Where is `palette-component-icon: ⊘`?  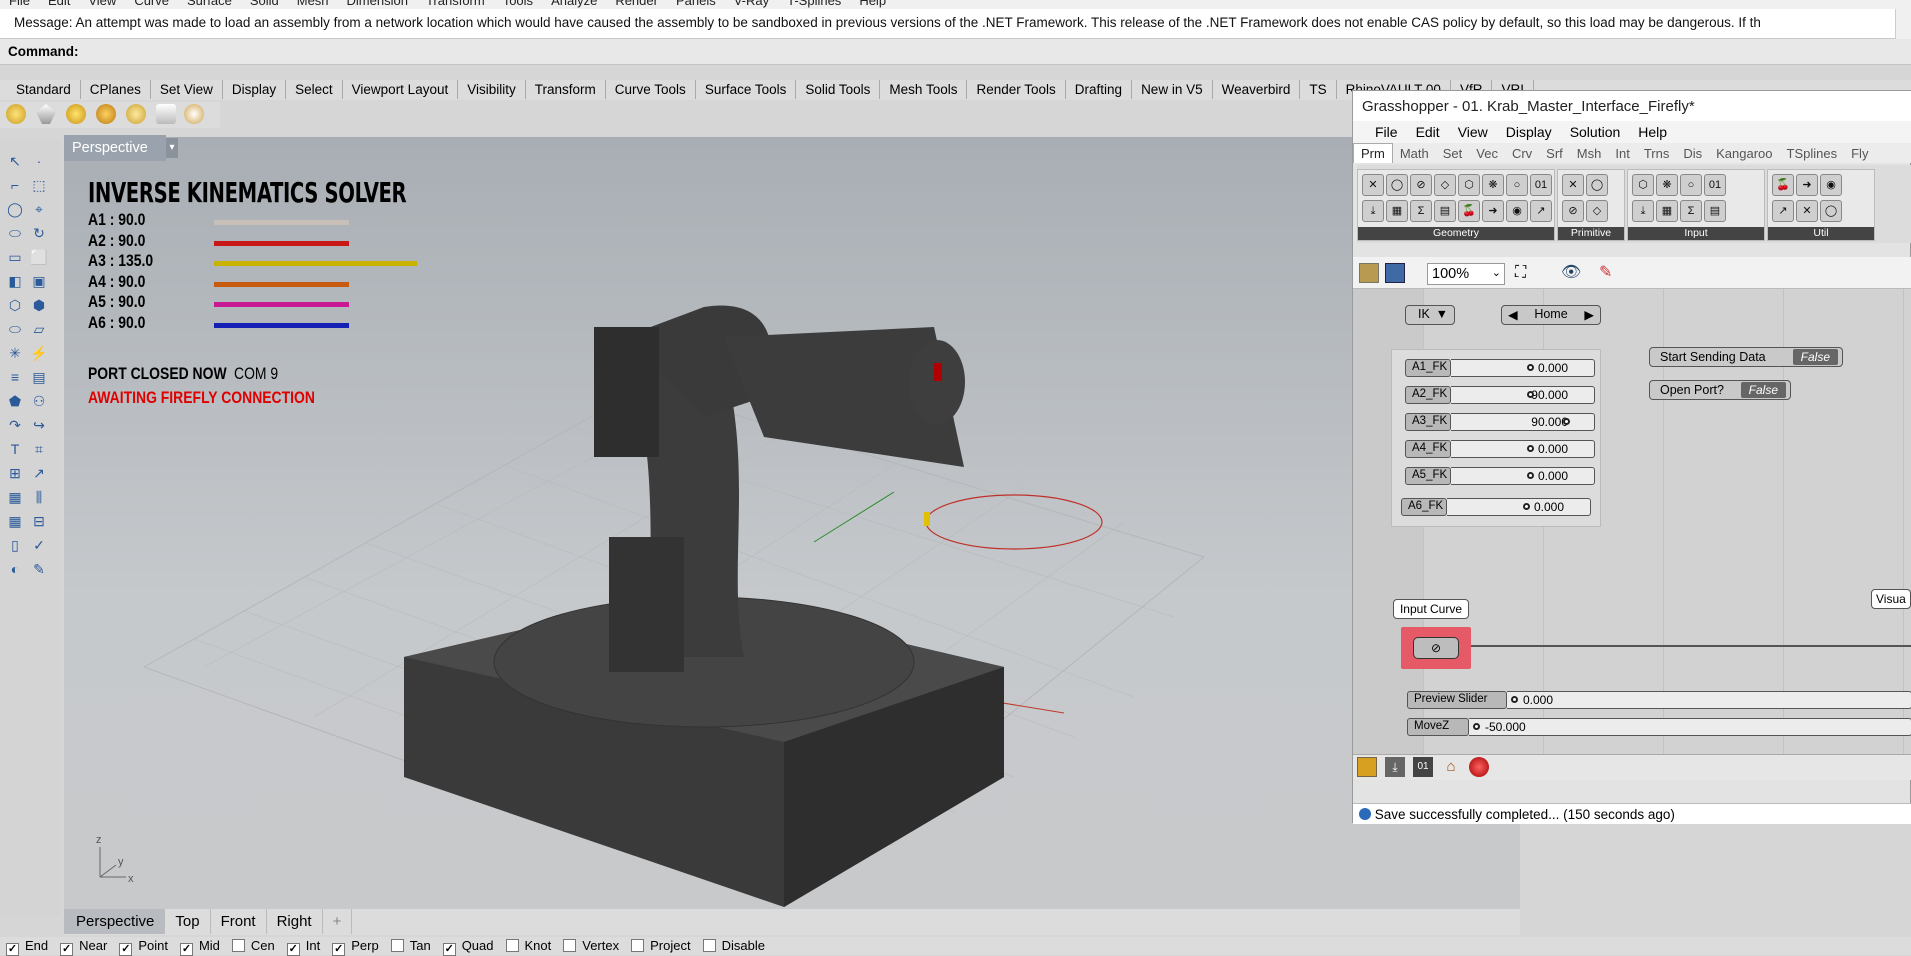 palette-component-icon: ⊘ is located at coordinates (1421, 185).